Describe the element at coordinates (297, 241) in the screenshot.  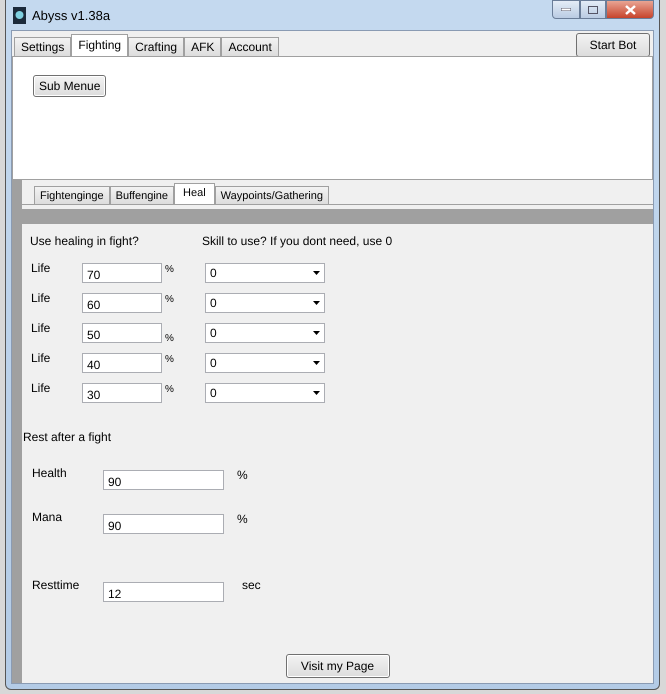
I see `section-heading: Skill to use? If you dont need, use 0` at that location.